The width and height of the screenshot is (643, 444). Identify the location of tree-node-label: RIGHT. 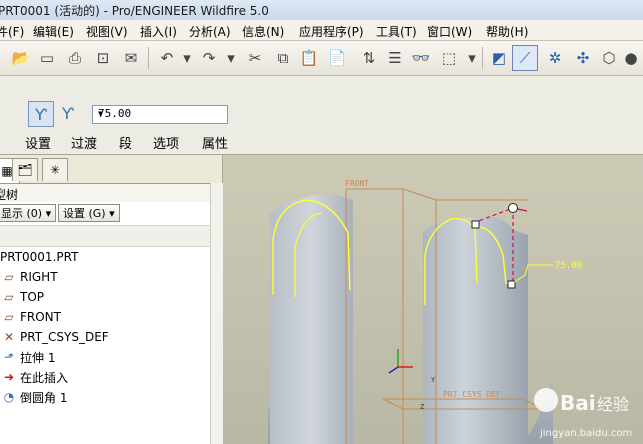
(39, 277).